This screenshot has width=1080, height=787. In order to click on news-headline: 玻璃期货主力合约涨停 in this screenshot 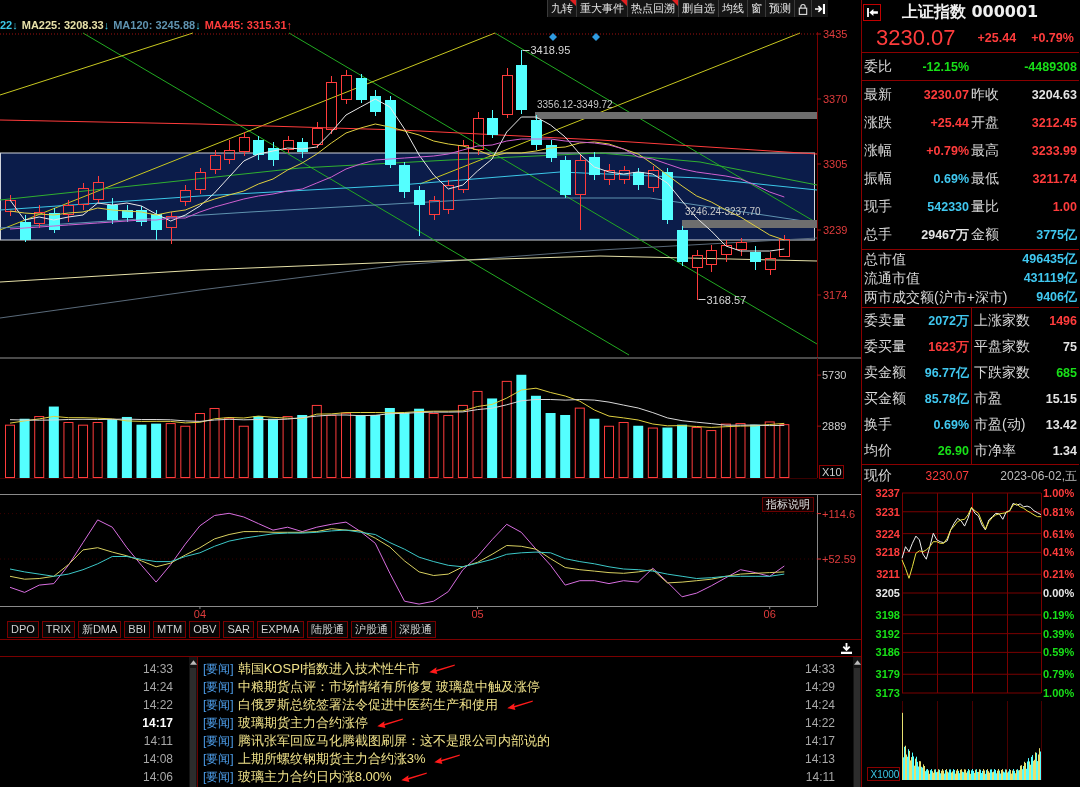, I will do `click(302, 723)`.